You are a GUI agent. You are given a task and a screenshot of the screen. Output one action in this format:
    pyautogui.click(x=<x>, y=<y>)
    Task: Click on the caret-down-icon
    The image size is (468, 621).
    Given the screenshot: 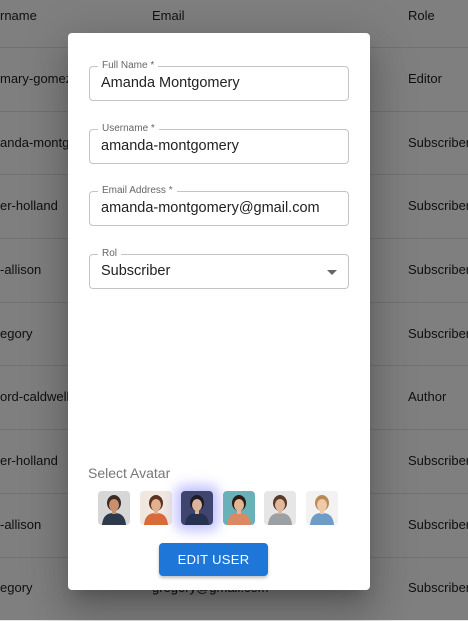 What is the action you would take?
    pyautogui.click(x=332, y=272)
    